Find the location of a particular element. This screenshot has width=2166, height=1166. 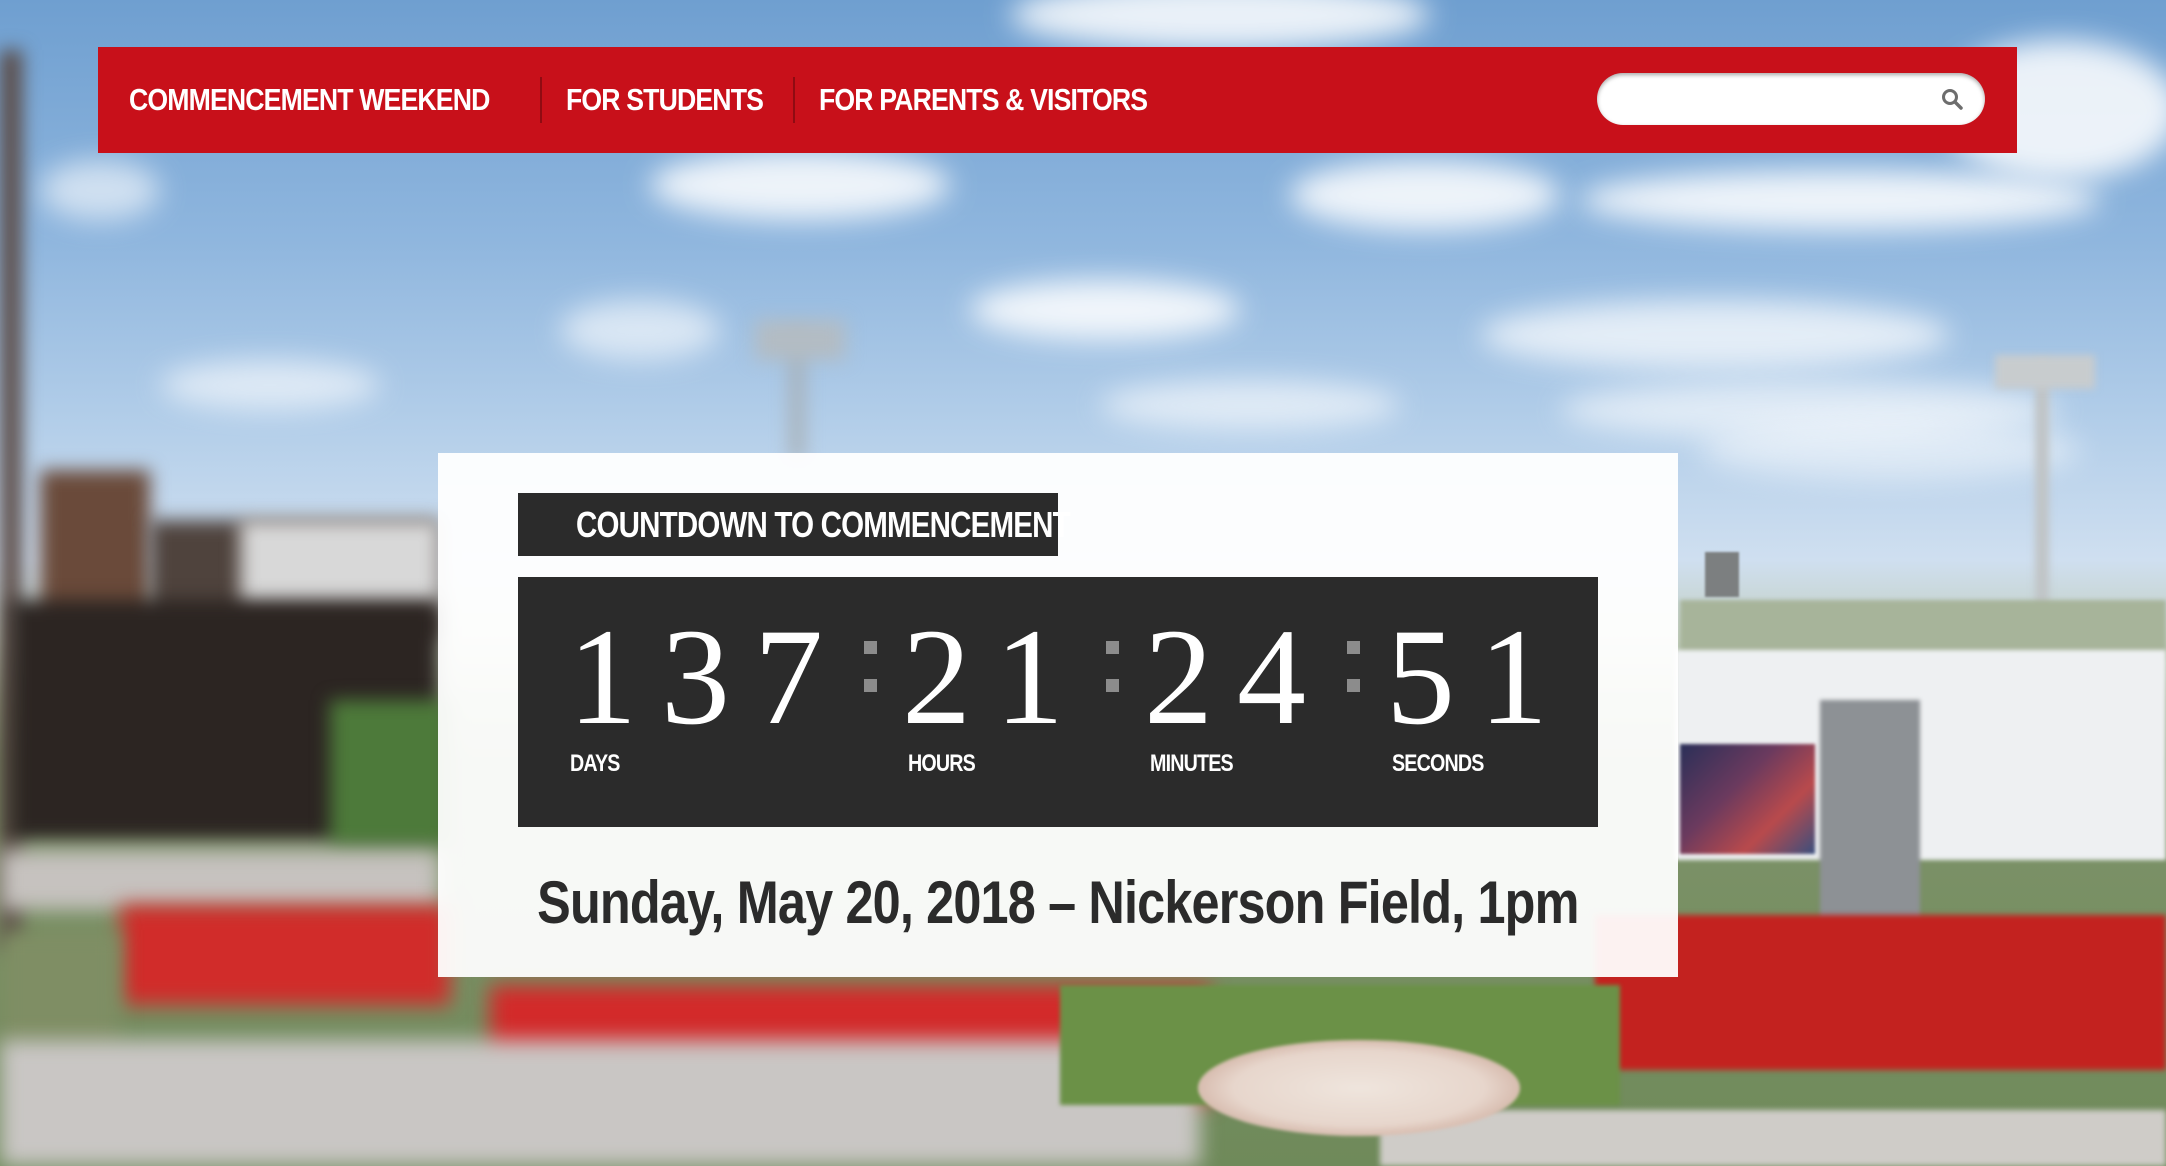

search-input is located at coordinates (1778, 99).